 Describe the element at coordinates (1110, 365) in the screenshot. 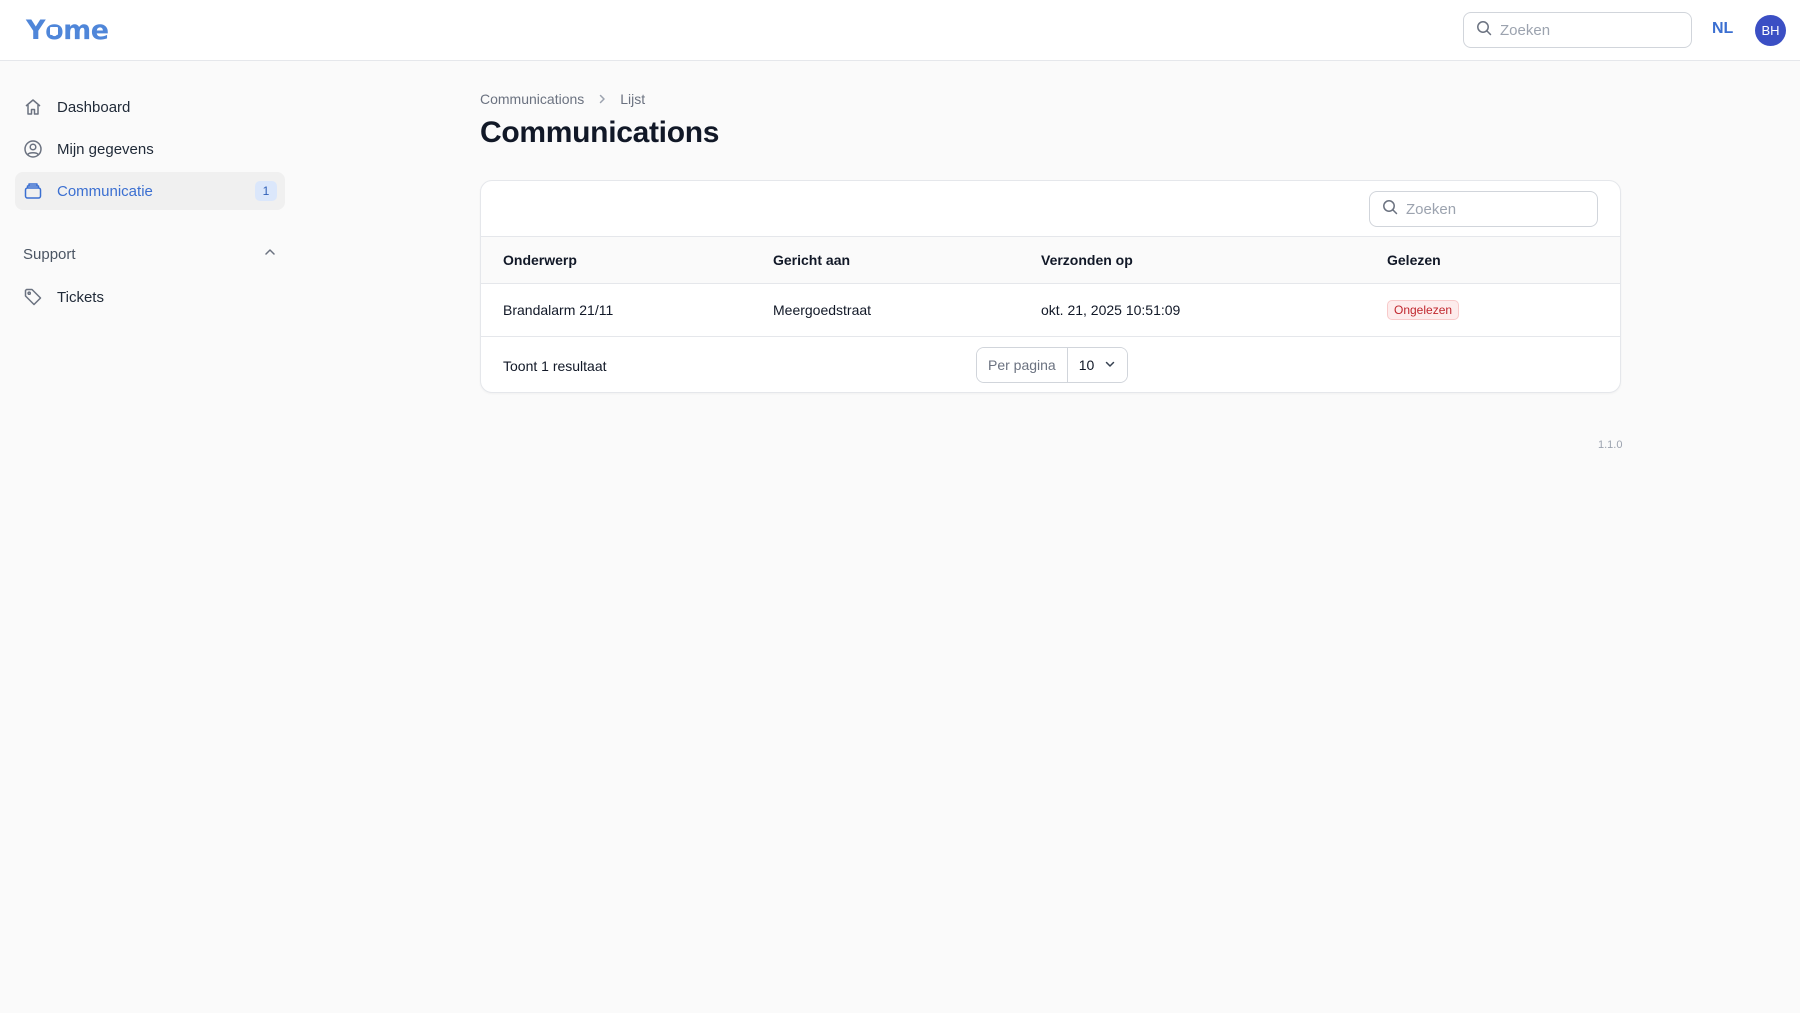

I see `chevron-down-icon` at that location.